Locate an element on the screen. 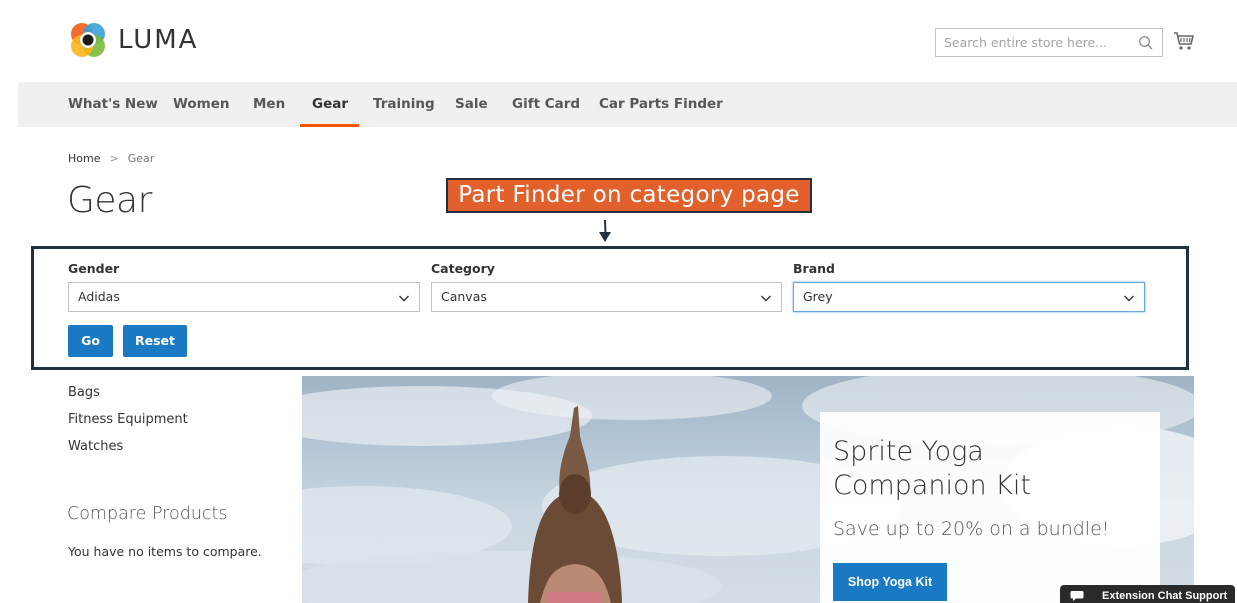 The image size is (1237, 603). arrow-down-icon is located at coordinates (605, 230).